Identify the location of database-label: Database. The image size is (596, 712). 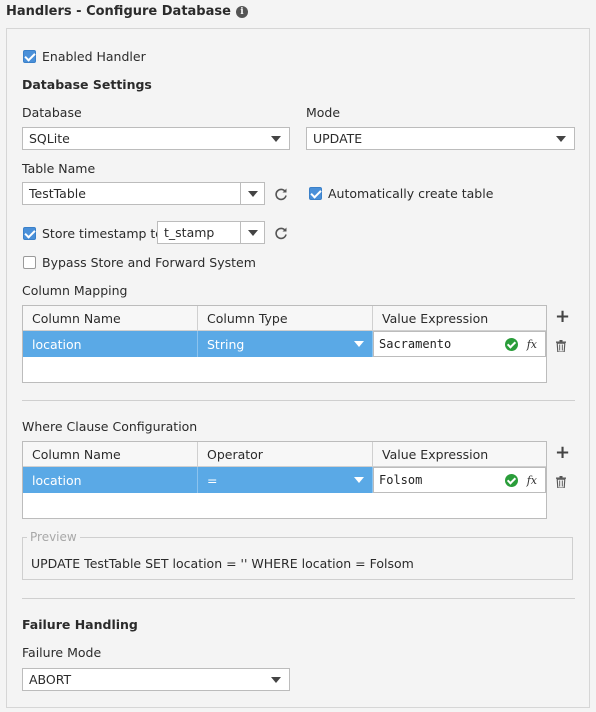
(52, 112).